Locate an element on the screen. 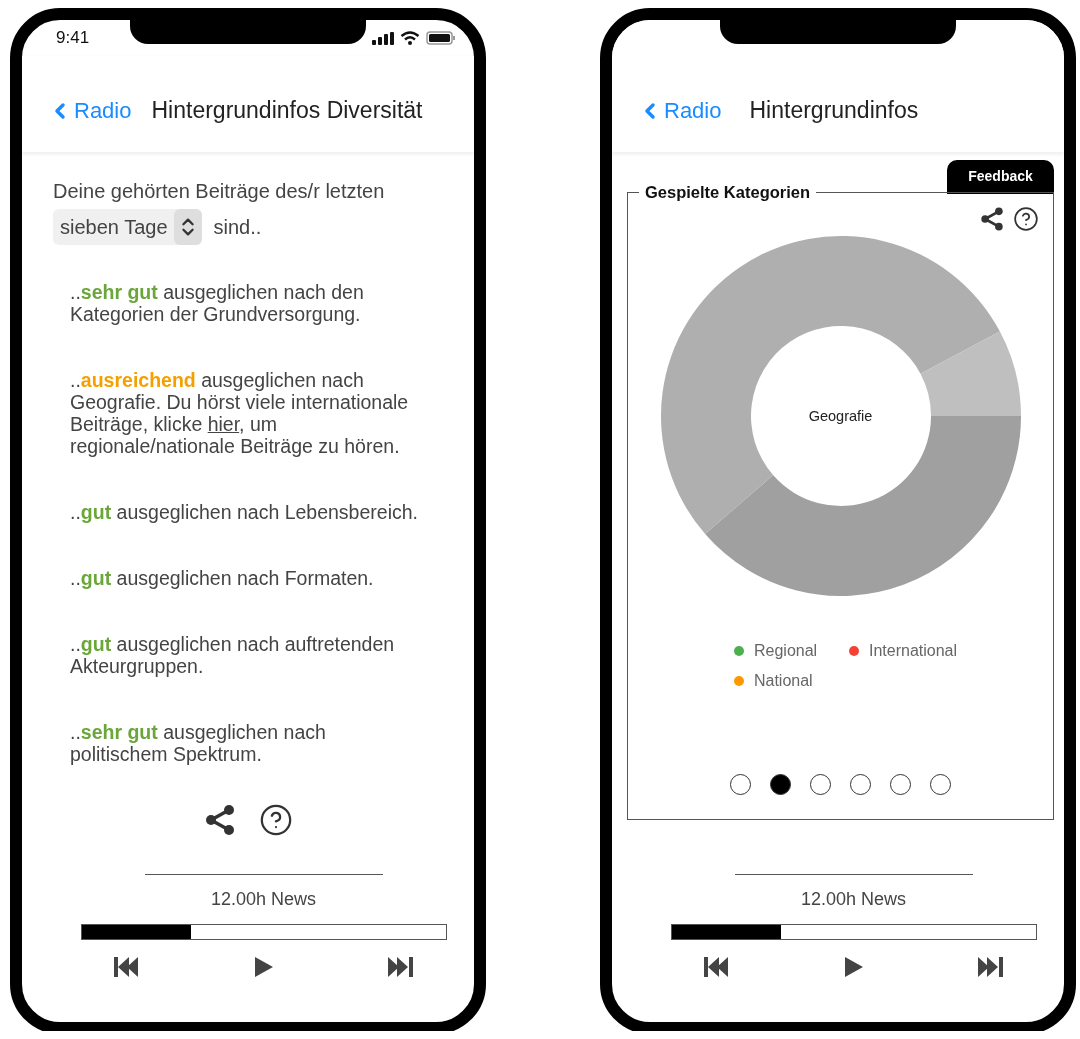 This screenshot has width=1080, height=1039. legend-label: International is located at coordinates (913, 651).